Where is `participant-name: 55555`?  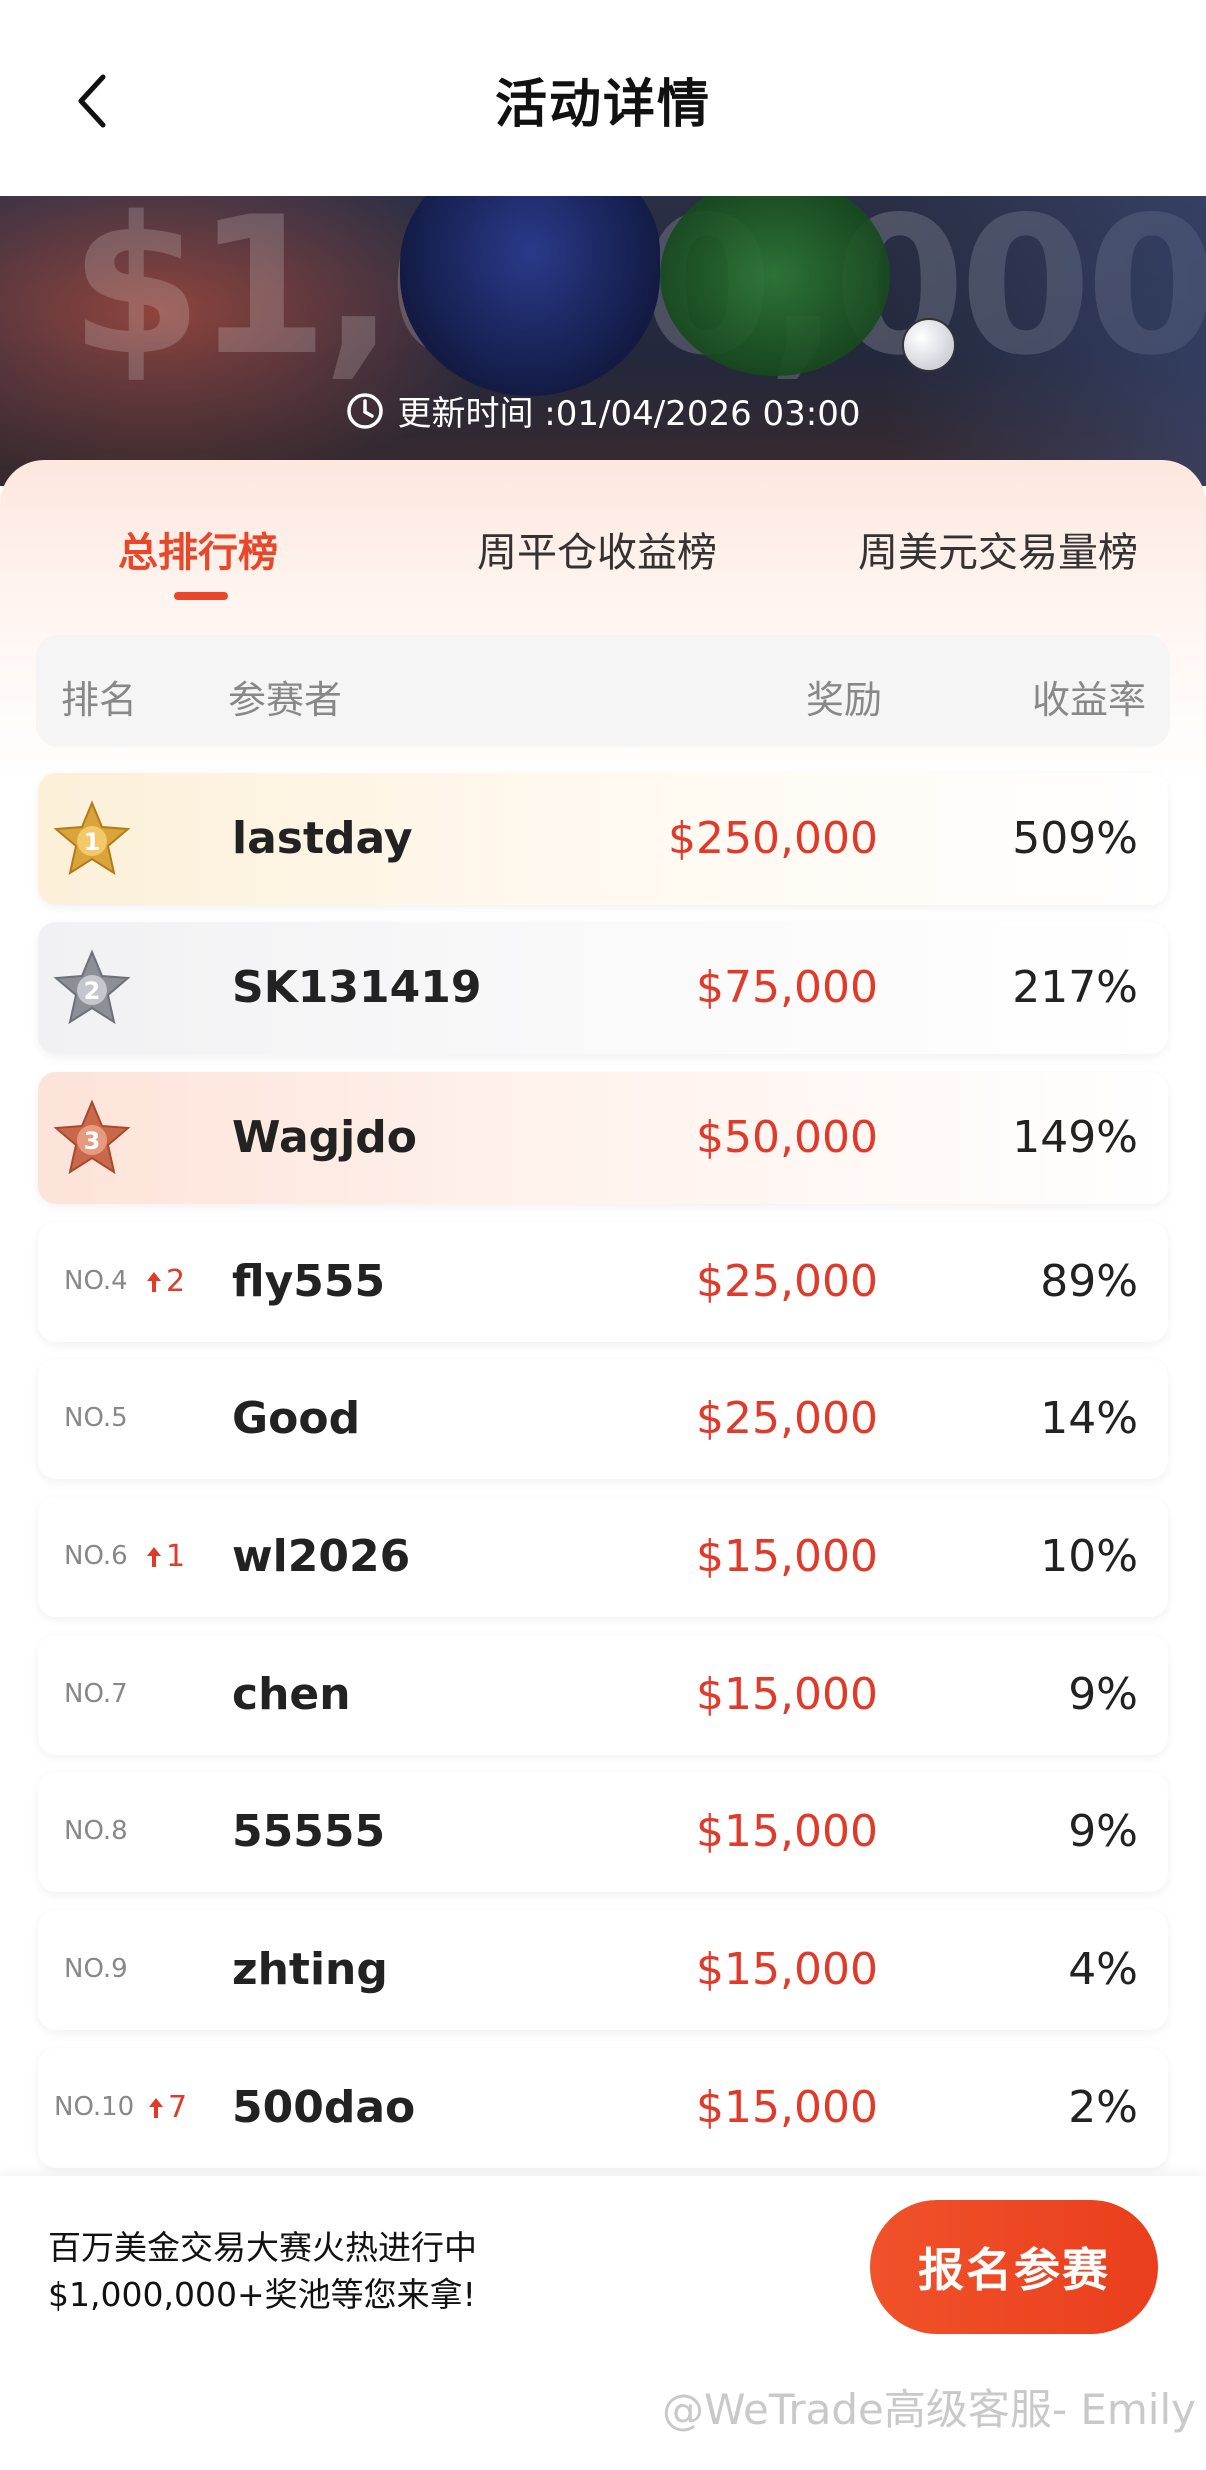
participant-name: 55555 is located at coordinates (309, 1831).